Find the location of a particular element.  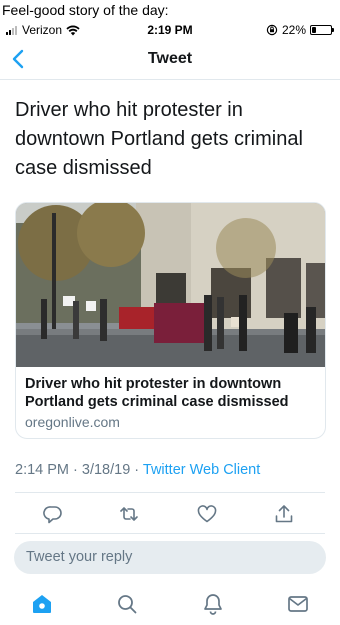

reply-placeholder: Tweet your reply is located at coordinates (79, 557).